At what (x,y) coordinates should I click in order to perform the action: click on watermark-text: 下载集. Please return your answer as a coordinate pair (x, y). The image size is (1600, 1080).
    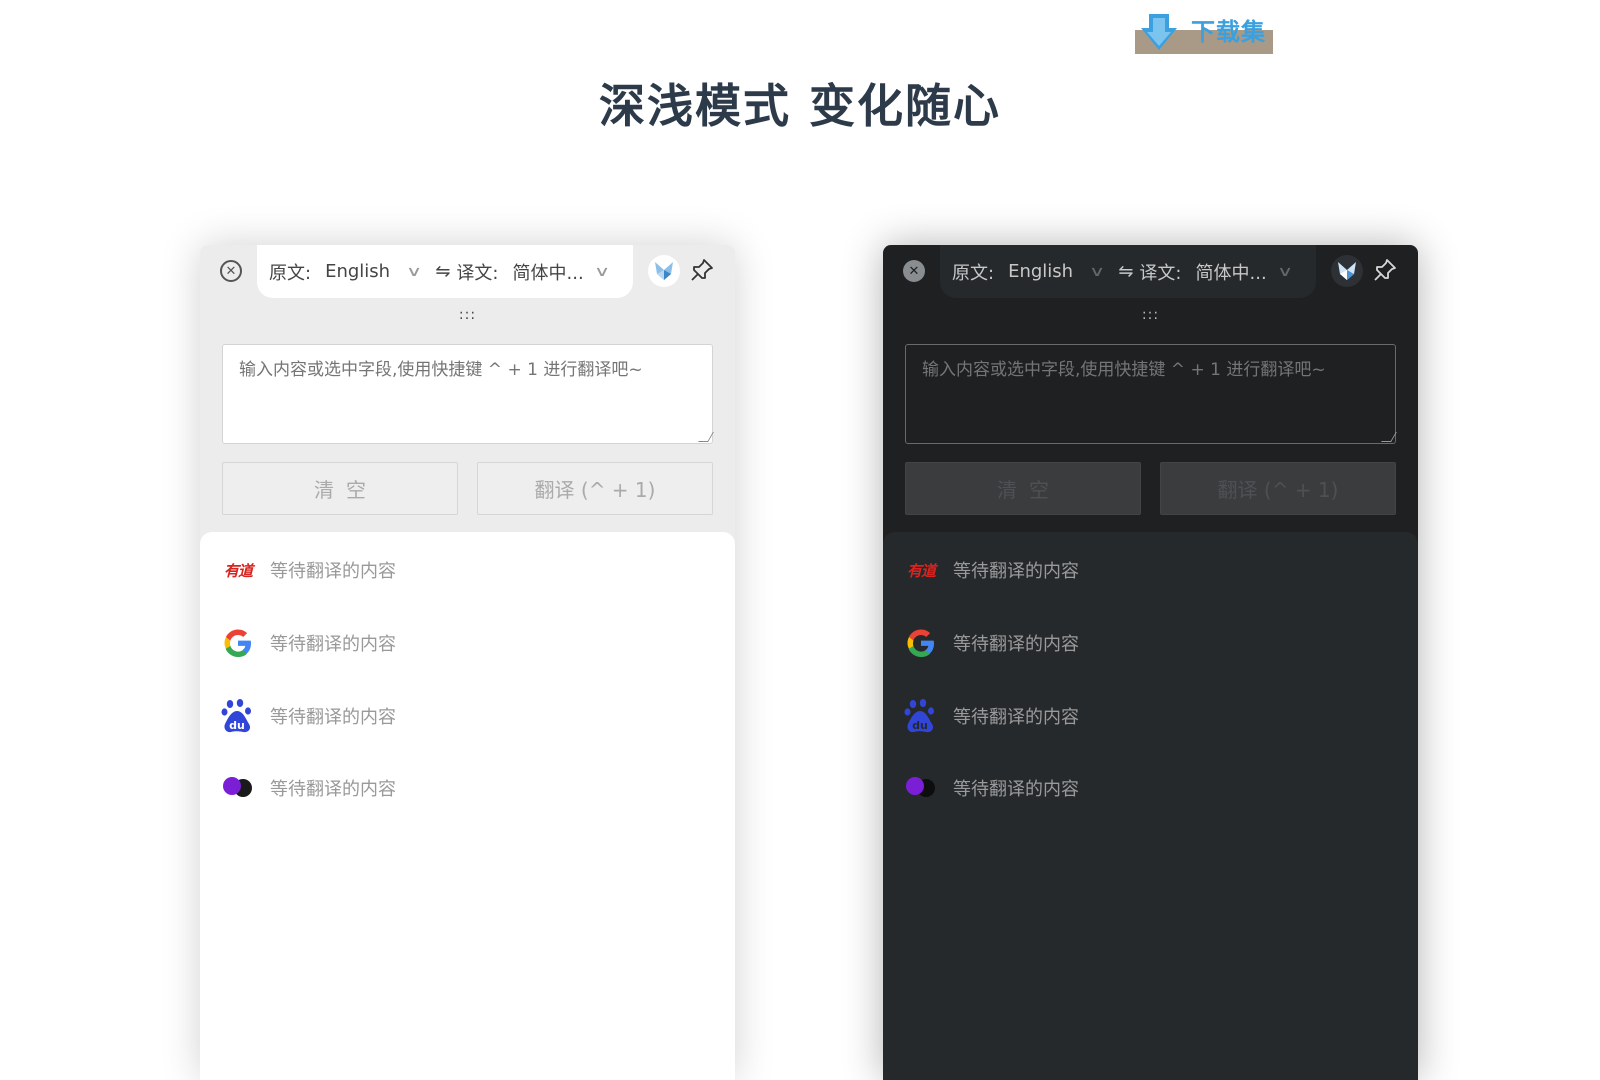
    Looking at the image, I should click on (1228, 32).